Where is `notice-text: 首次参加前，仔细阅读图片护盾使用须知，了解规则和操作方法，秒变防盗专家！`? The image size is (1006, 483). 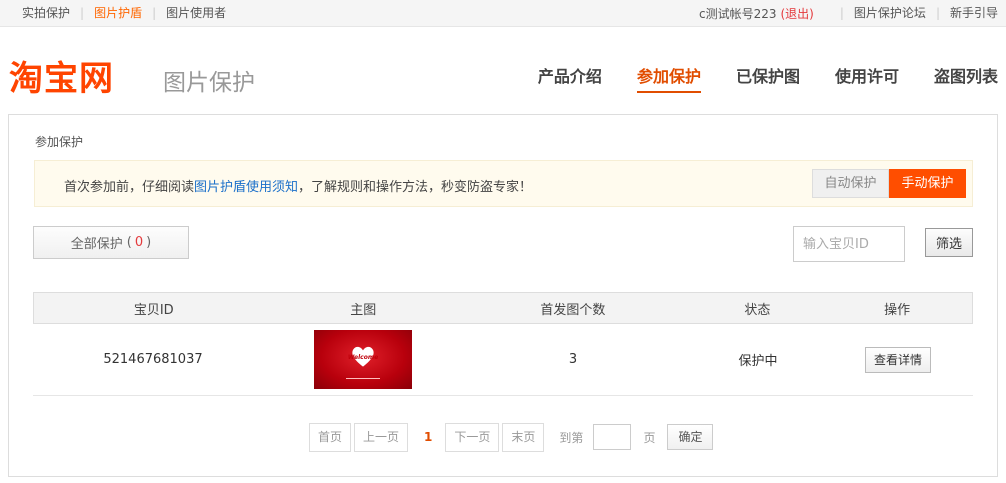
notice-text: 首次参加前，仔细阅读图片护盾使用须知，了解规则和操作方法，秒变防盗专家！ is located at coordinates (298, 185).